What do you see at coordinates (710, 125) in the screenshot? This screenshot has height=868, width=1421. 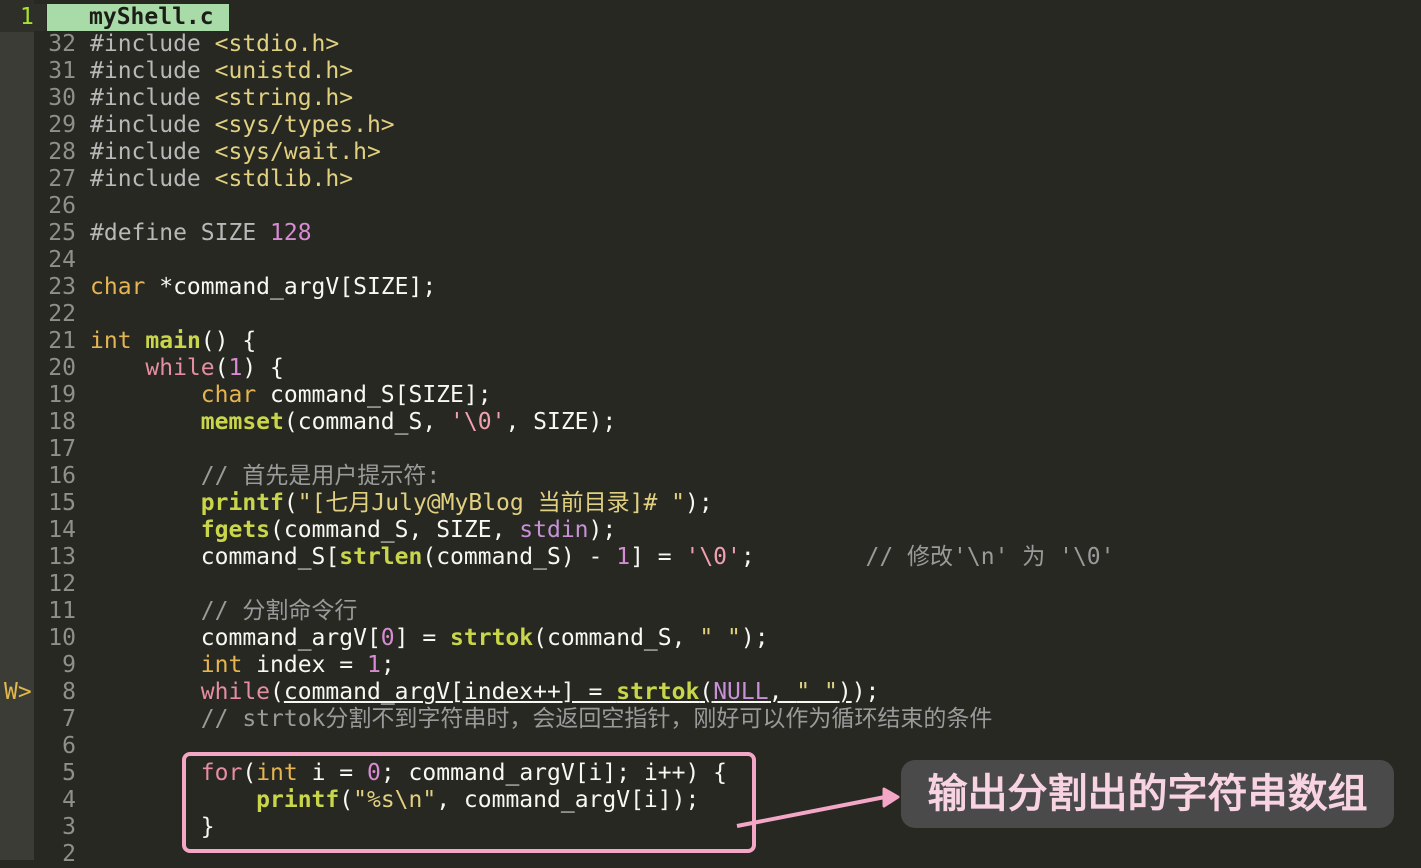 I see `code-line: 29 #include <sys/types.h>` at bounding box center [710, 125].